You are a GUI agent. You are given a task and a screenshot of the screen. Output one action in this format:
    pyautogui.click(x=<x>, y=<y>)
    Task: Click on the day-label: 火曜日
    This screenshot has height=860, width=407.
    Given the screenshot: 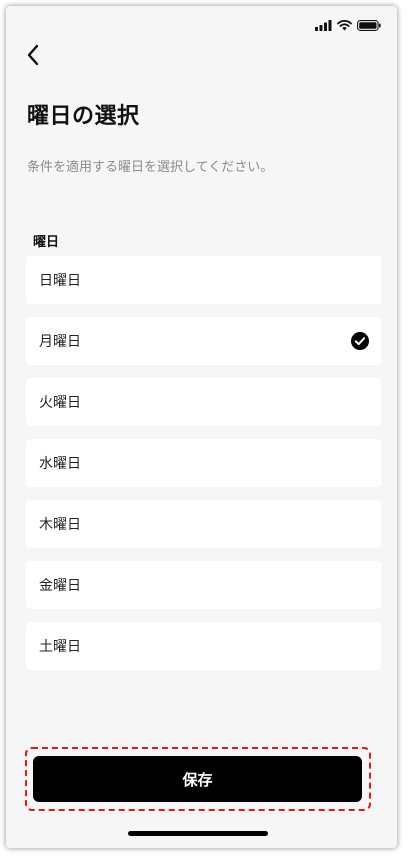 What is the action you would take?
    pyautogui.click(x=60, y=403)
    